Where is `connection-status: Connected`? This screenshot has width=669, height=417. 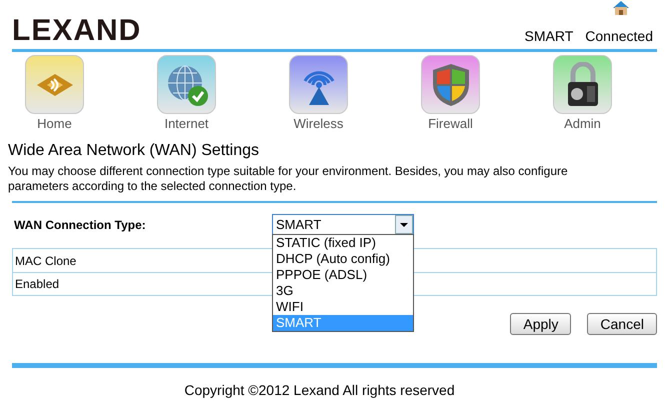
connection-status: Connected is located at coordinates (619, 36).